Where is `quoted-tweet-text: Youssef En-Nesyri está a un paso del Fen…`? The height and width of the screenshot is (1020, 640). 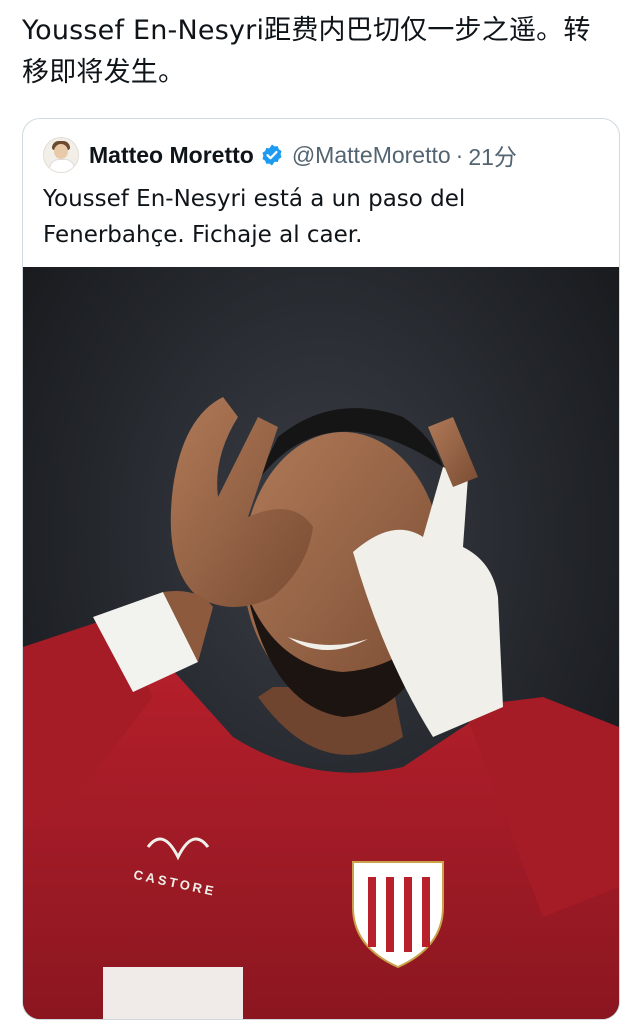 quoted-tweet-text: Youssef En-Nesyri está a un paso del Fen… is located at coordinates (254, 217).